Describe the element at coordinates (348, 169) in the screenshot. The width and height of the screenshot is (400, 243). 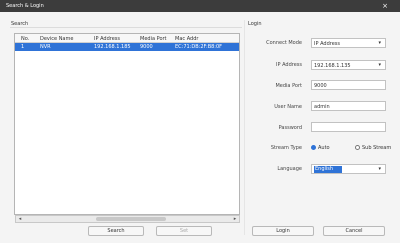
I see `language-select: English ▾` at that location.